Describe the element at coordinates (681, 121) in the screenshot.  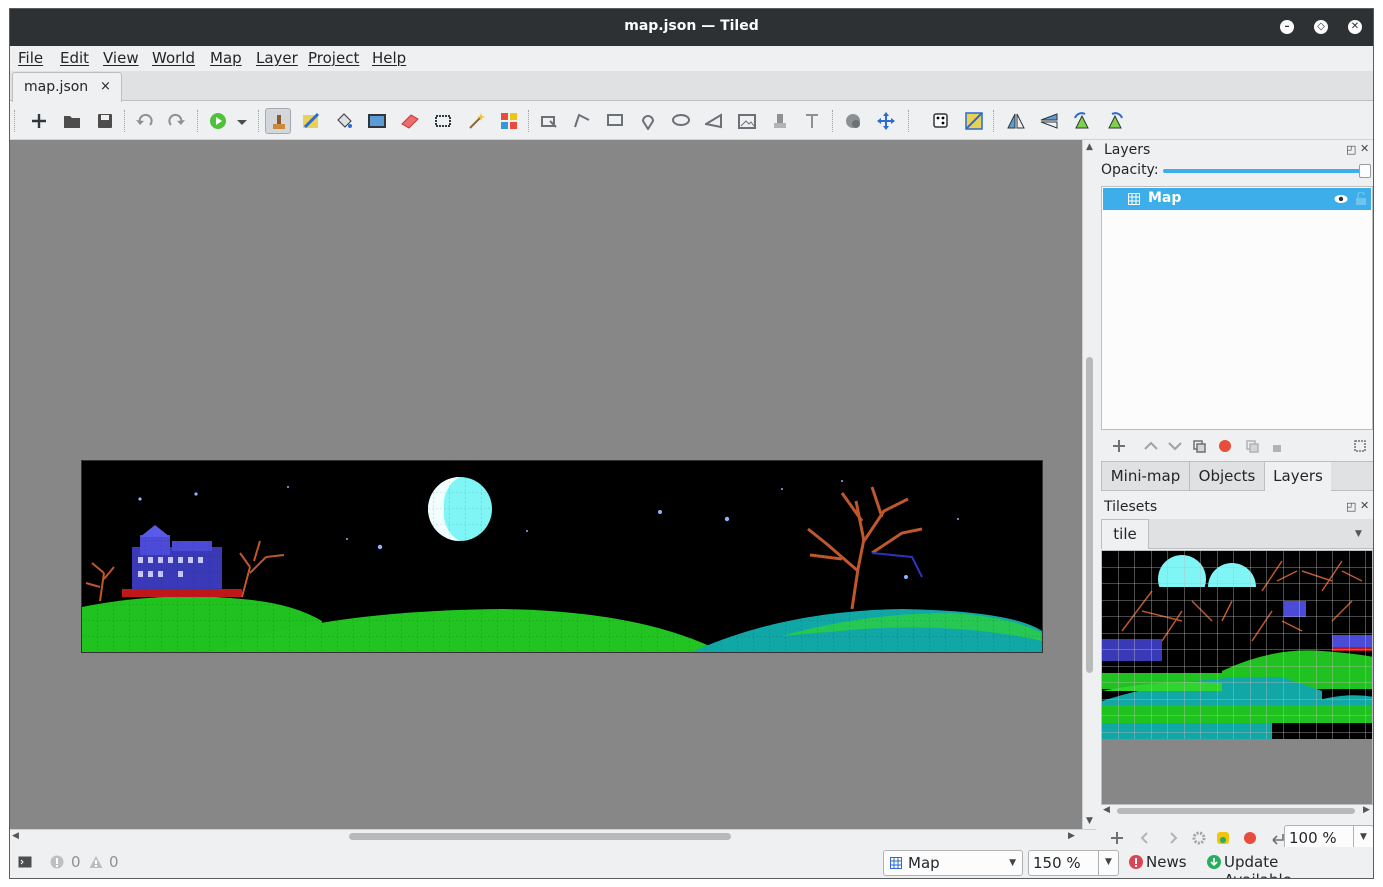
I see `insert-ellipse-icon` at that location.